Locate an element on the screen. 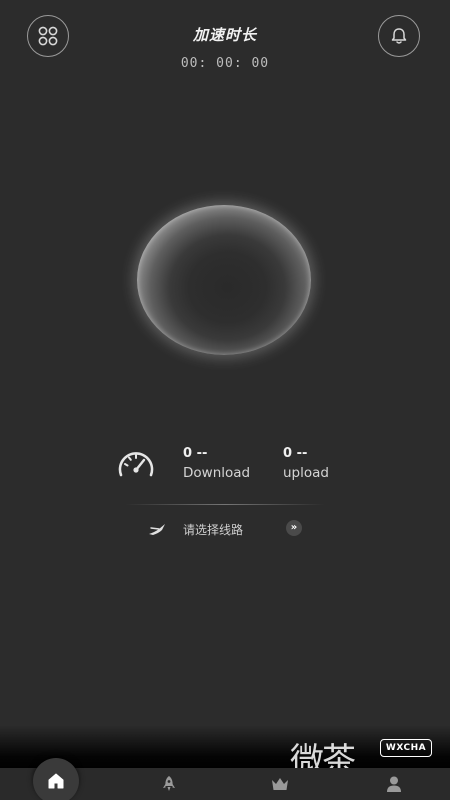 Image resolution: width=450 pixels, height=800 pixels. notification-button is located at coordinates (399, 36).